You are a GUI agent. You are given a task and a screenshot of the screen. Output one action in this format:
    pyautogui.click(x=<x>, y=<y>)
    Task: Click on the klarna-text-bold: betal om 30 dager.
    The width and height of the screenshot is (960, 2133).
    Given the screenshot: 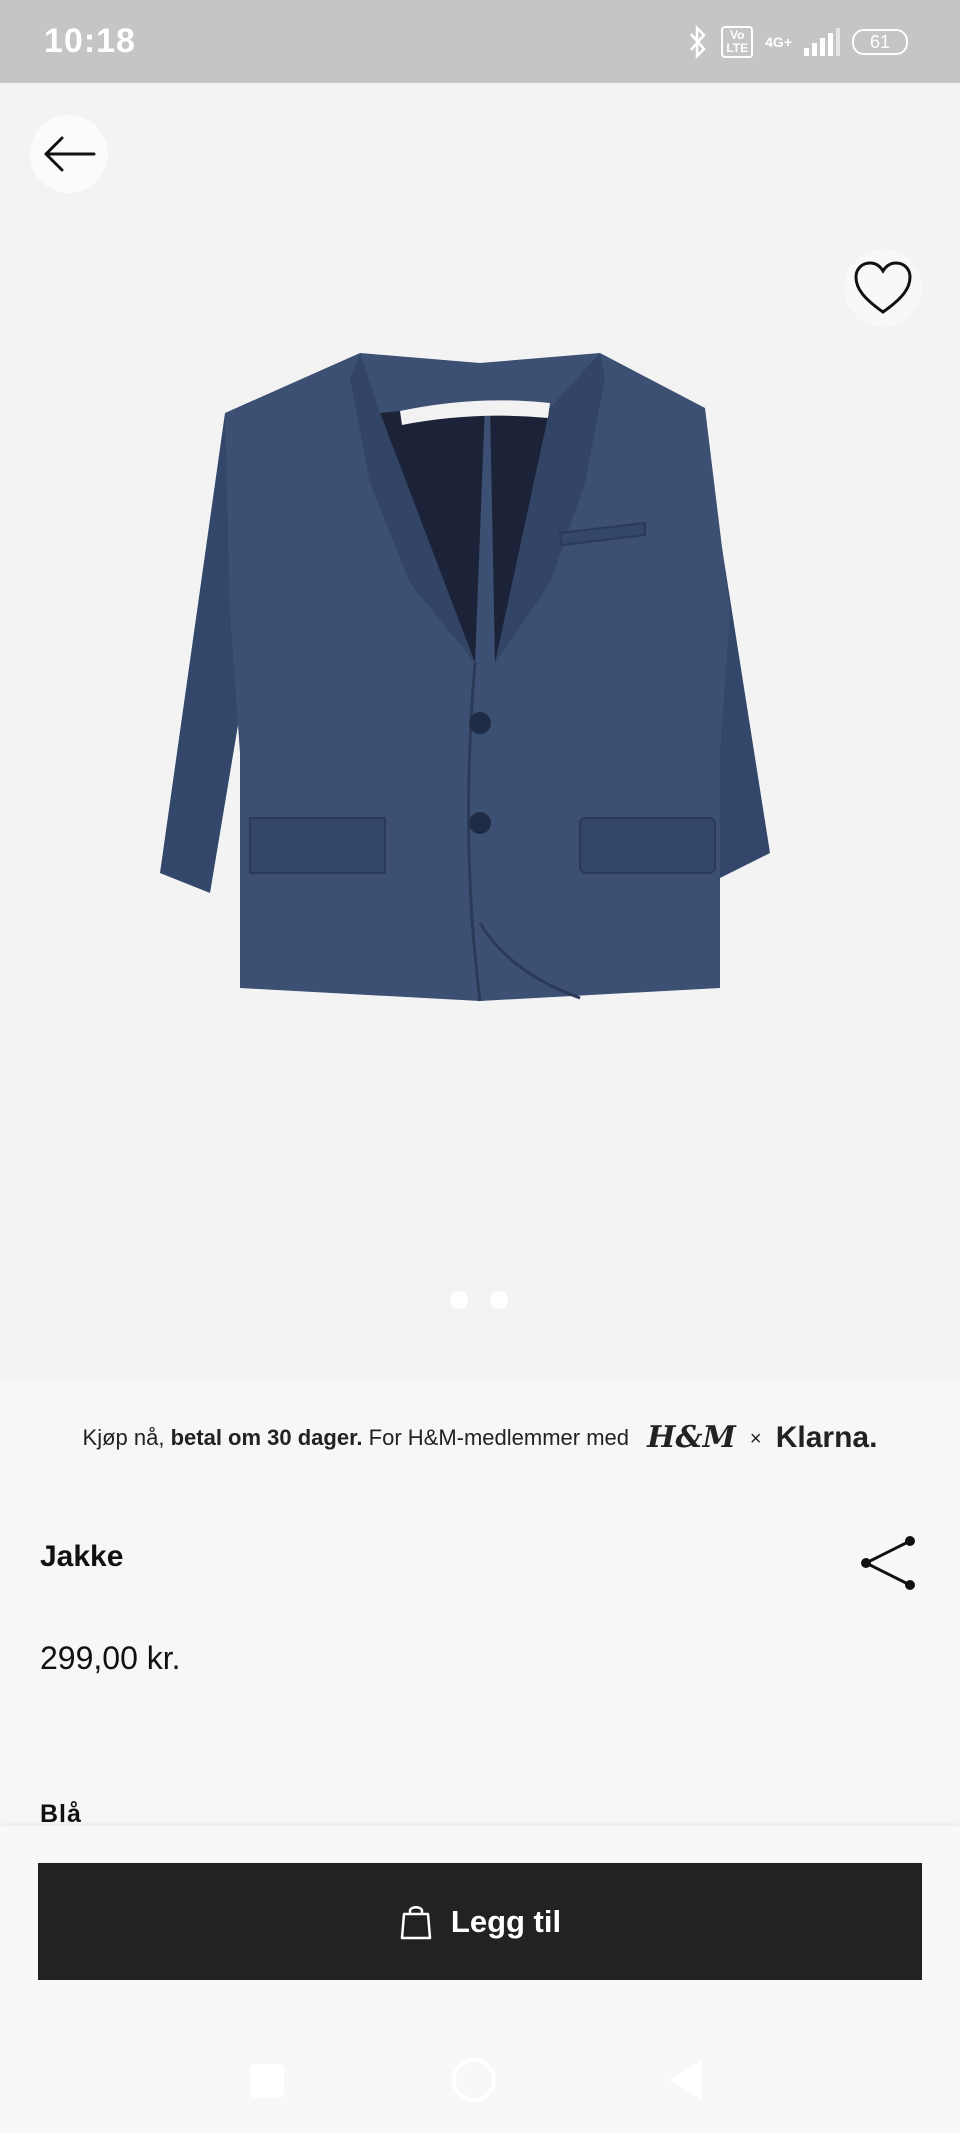 What is the action you would take?
    pyautogui.click(x=266, y=1437)
    